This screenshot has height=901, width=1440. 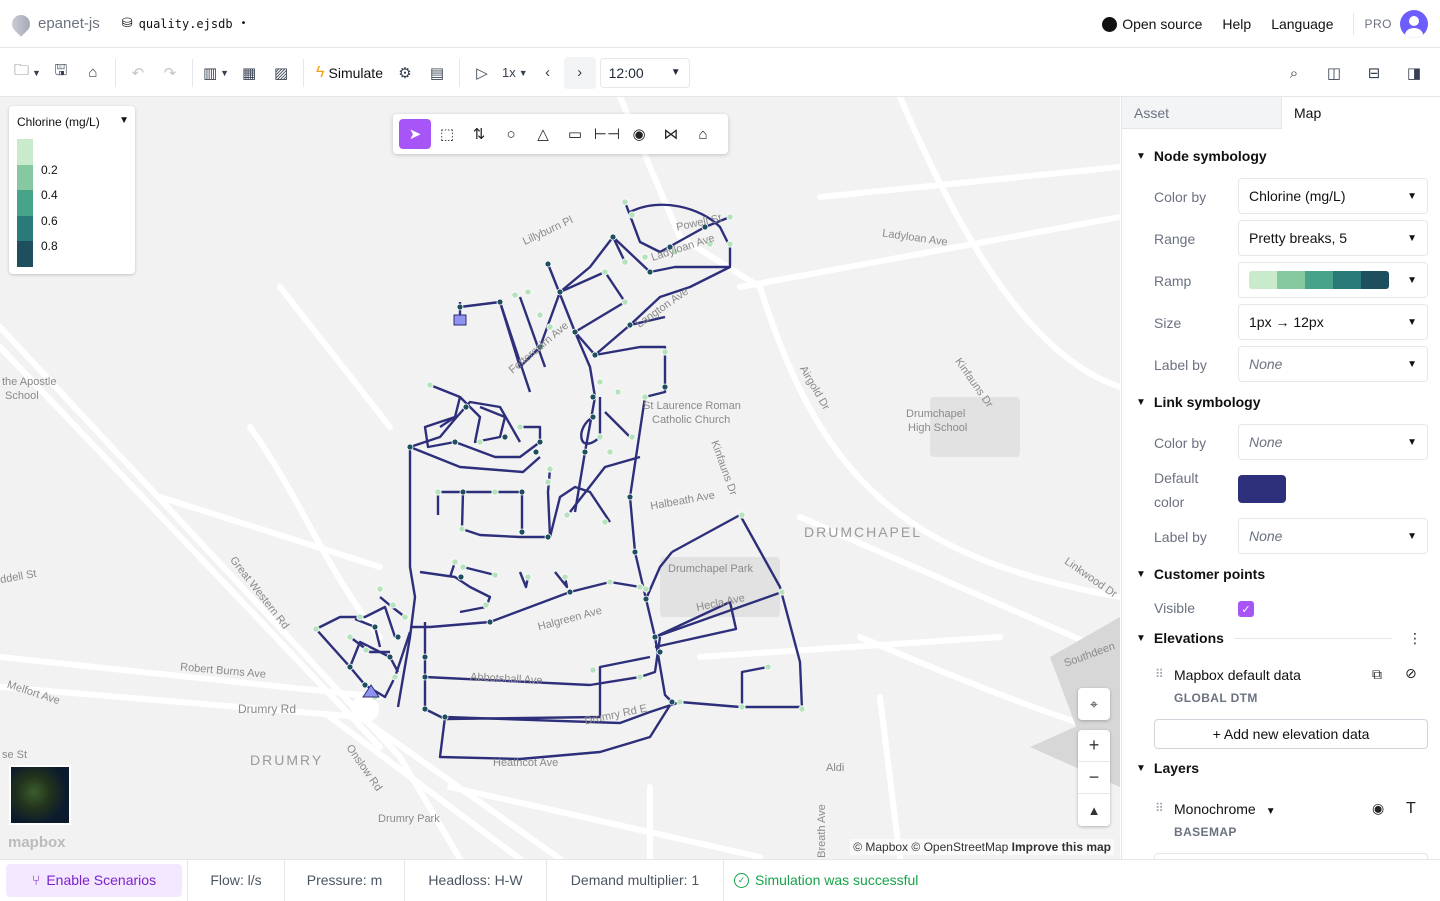 What do you see at coordinates (460, 320) in the screenshot?
I see `tank-icon` at bounding box center [460, 320].